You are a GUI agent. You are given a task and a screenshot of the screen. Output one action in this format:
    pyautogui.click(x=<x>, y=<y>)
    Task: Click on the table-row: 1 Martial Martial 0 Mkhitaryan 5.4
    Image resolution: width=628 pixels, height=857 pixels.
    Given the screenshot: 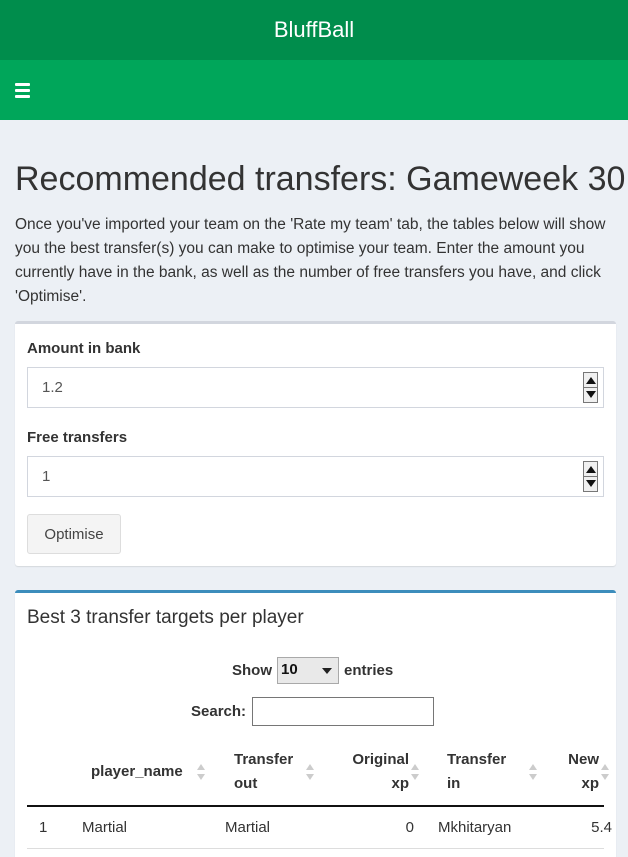 What is the action you would take?
    pyautogui.click(x=319, y=828)
    